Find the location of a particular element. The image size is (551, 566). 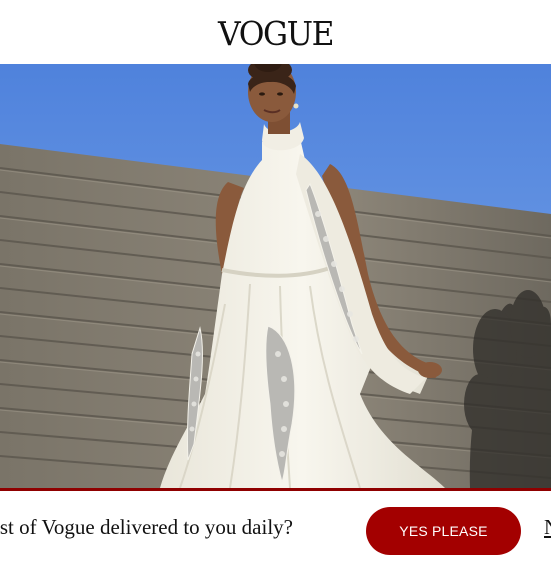

site-header: VOGUE is located at coordinates (275, 32).